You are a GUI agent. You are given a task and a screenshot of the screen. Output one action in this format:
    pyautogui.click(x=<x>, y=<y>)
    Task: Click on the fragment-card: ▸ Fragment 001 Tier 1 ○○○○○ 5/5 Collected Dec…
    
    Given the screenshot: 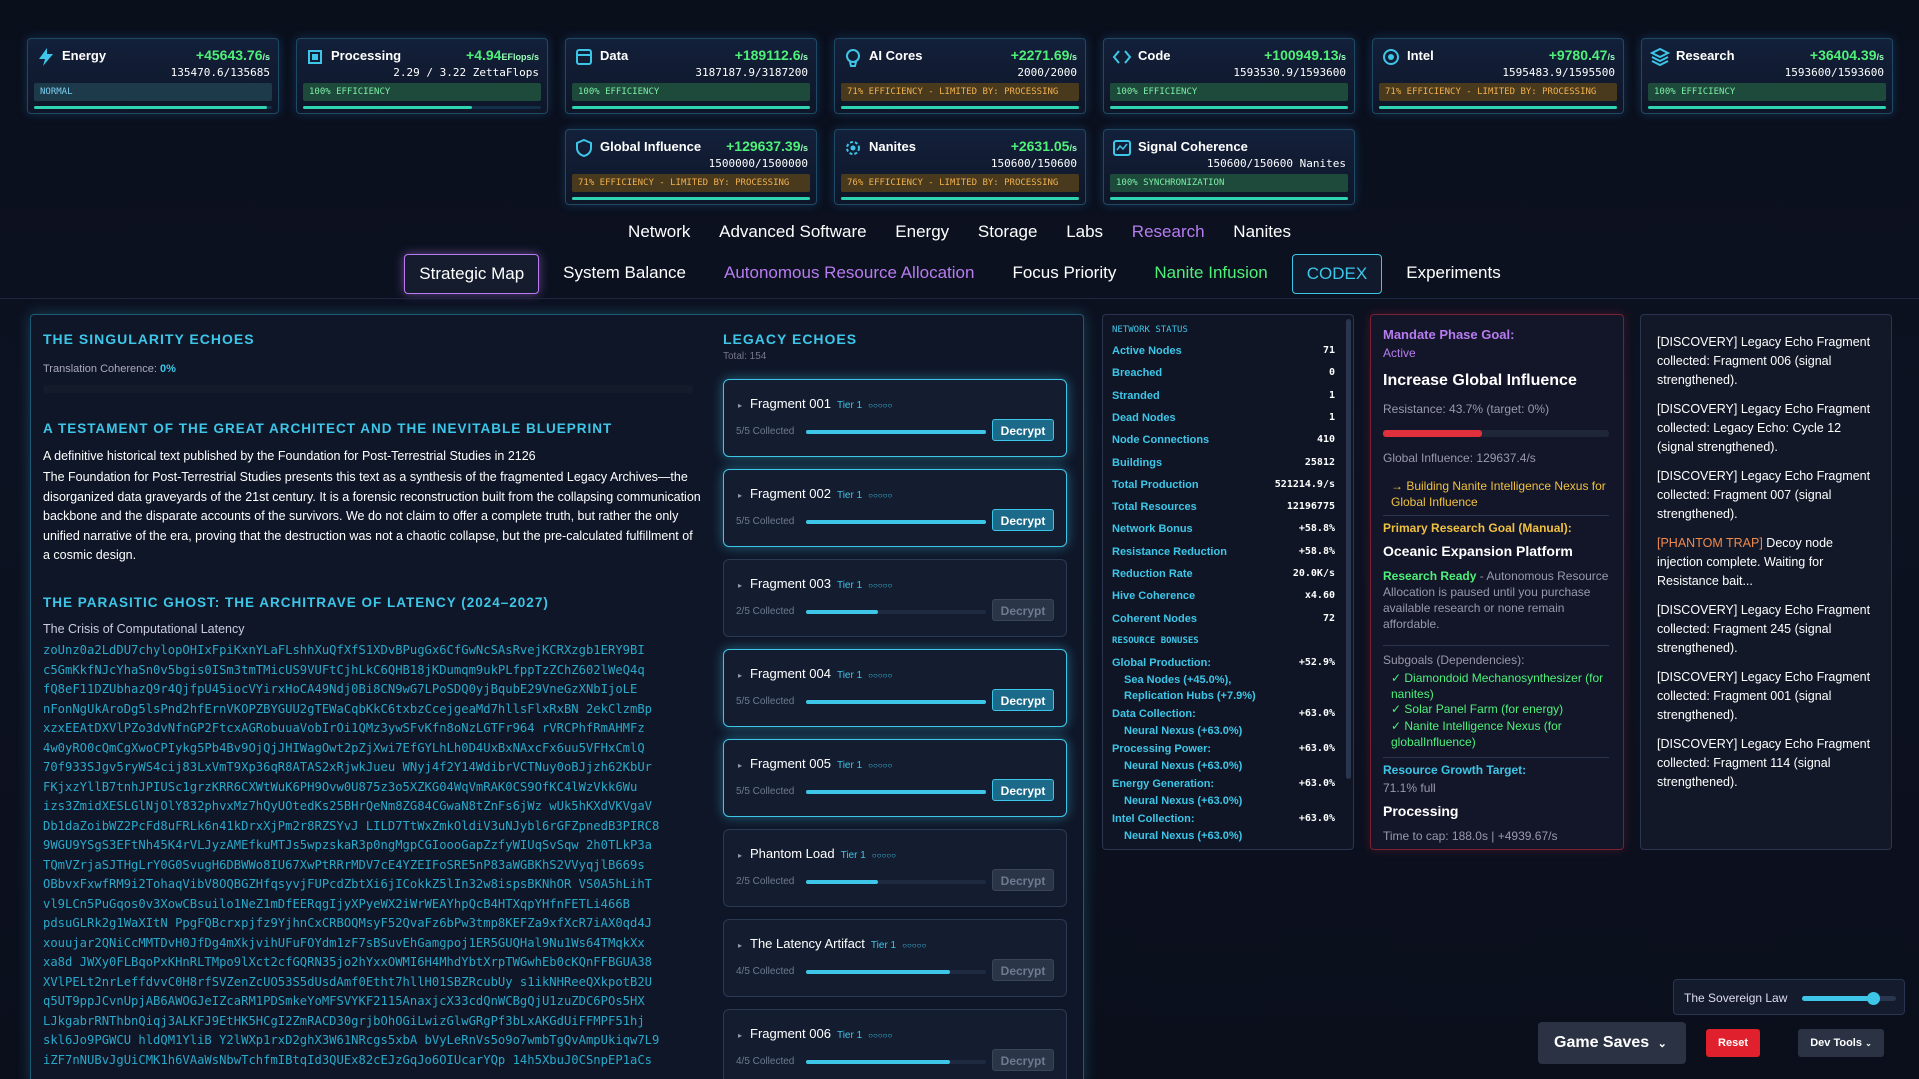 What is the action you would take?
    pyautogui.click(x=895, y=418)
    